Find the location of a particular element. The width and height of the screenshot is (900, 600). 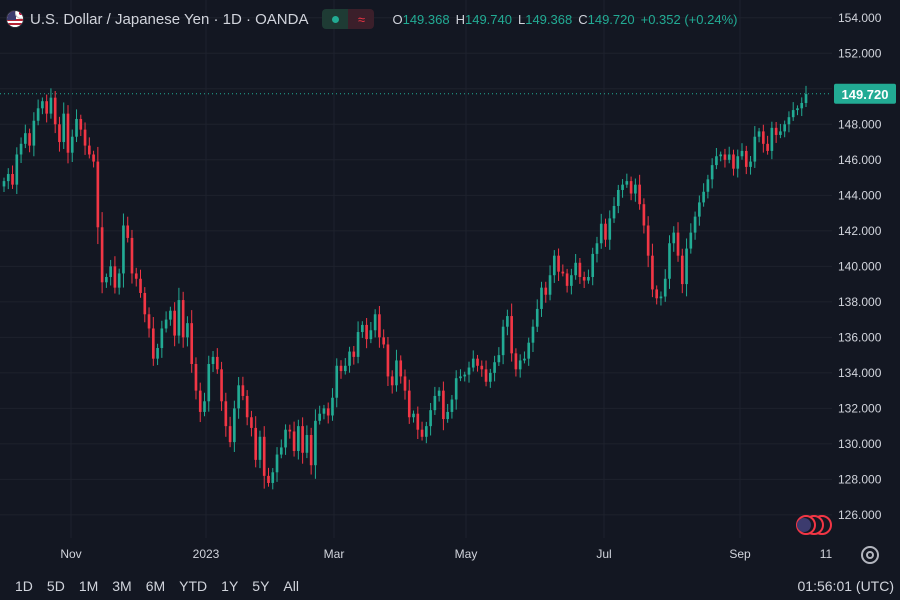

usd-jpy-flag-icon is located at coordinates (15, 19).